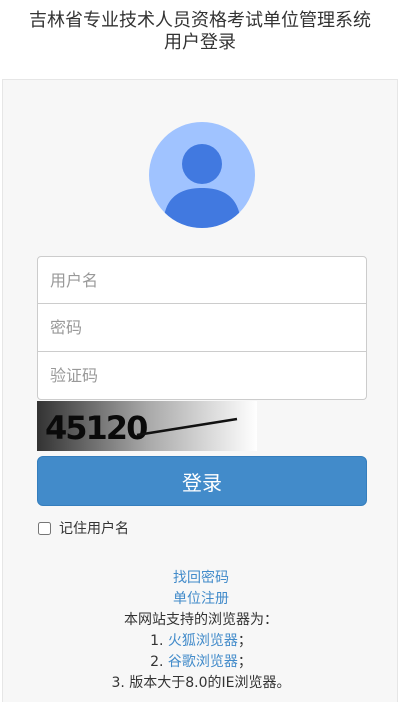  What do you see at coordinates (202, 175) in the screenshot?
I see `user-avatar-icon` at bounding box center [202, 175].